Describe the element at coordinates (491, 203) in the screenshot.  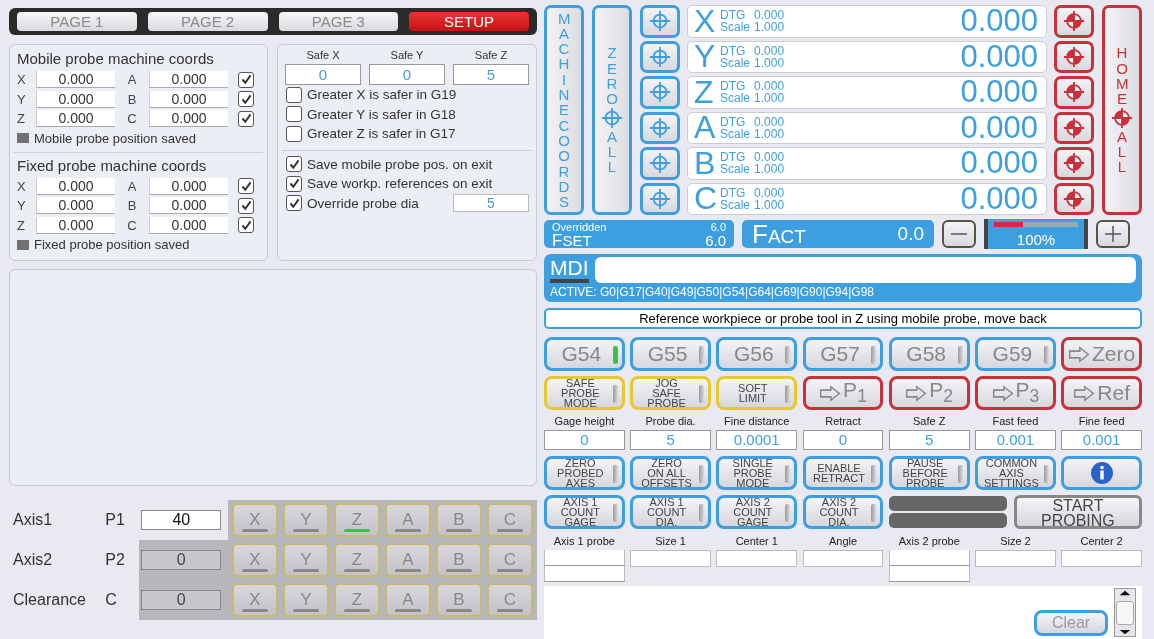
I see `probe-dia-field: 5` at that location.